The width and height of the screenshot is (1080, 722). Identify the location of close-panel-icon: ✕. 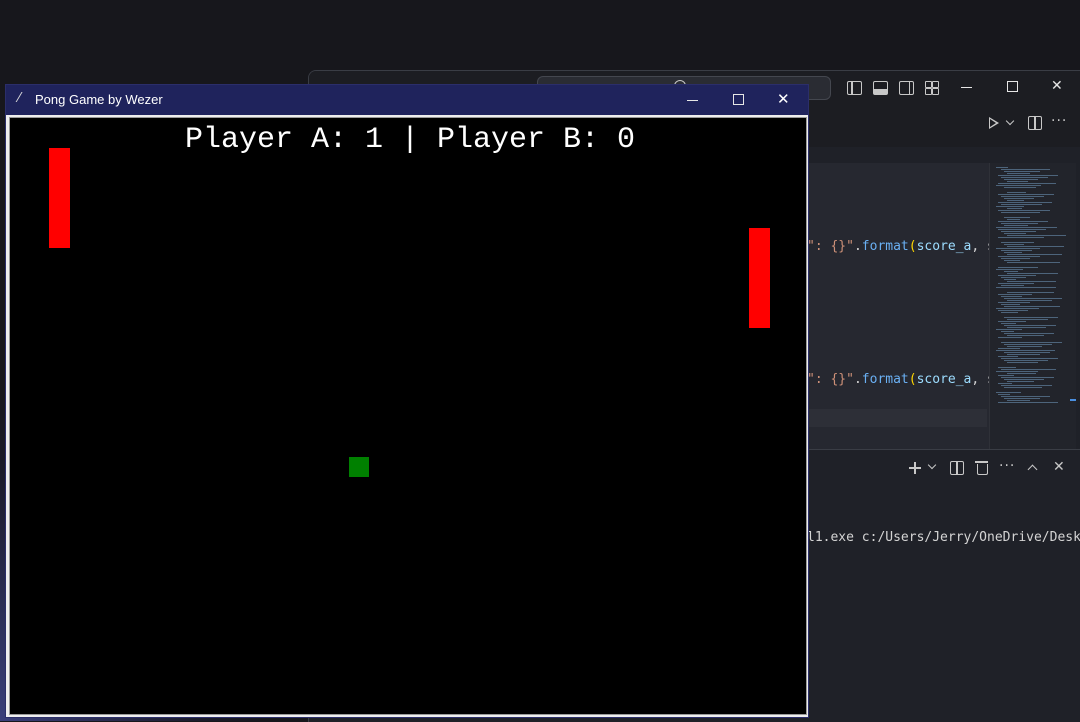
(1059, 467).